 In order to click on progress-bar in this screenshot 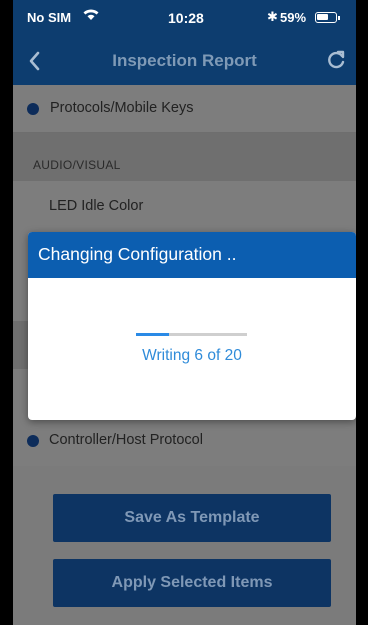, I will do `click(191, 334)`.